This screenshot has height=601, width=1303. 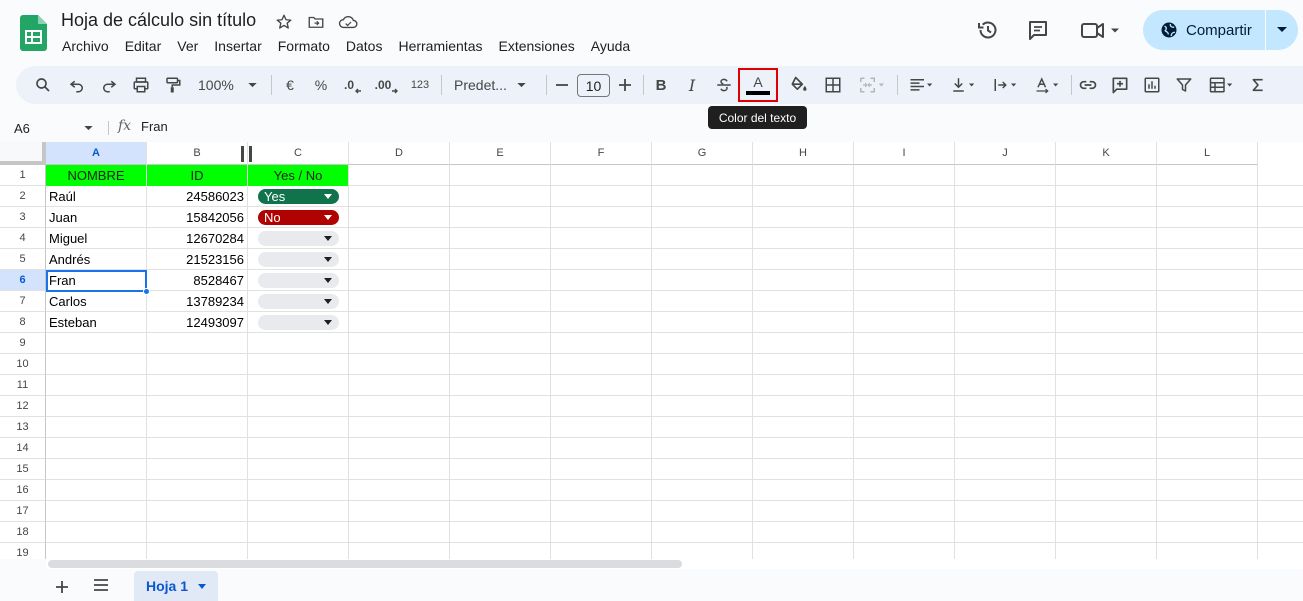 I want to click on row-header-7: 7, so click(x=23, y=301).